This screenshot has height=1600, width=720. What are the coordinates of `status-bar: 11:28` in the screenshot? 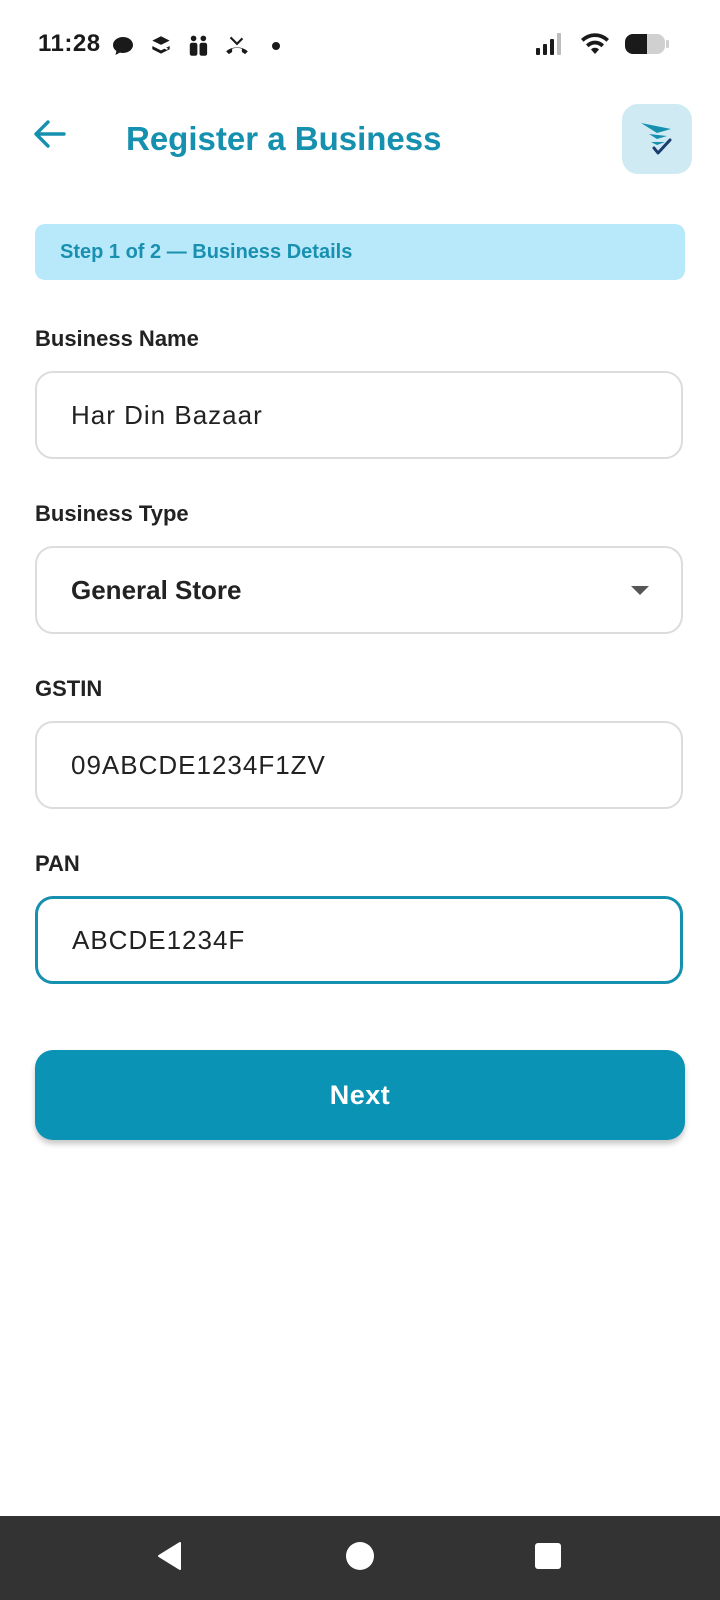 It's located at (360, 46).